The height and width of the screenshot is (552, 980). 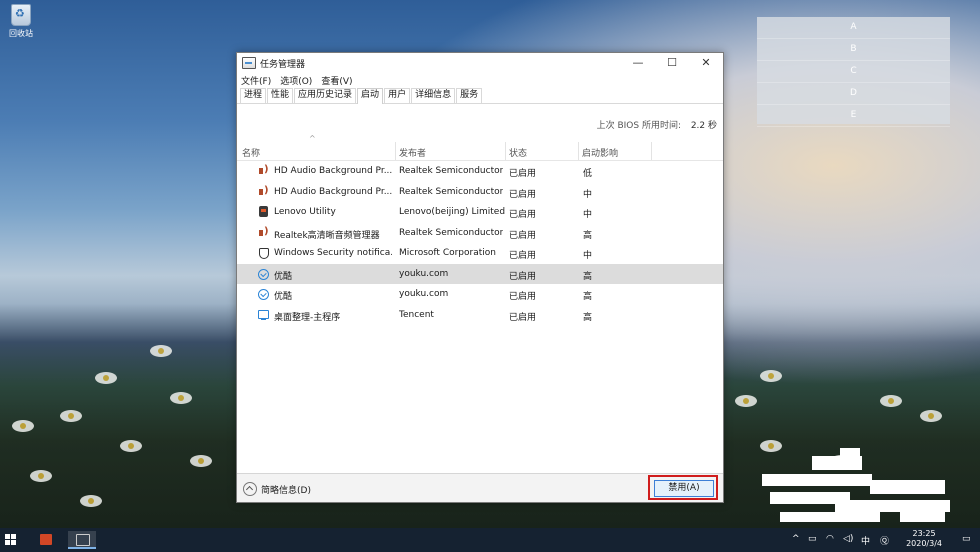 I want to click on tab-processes: 进程, so click(x=253, y=95).